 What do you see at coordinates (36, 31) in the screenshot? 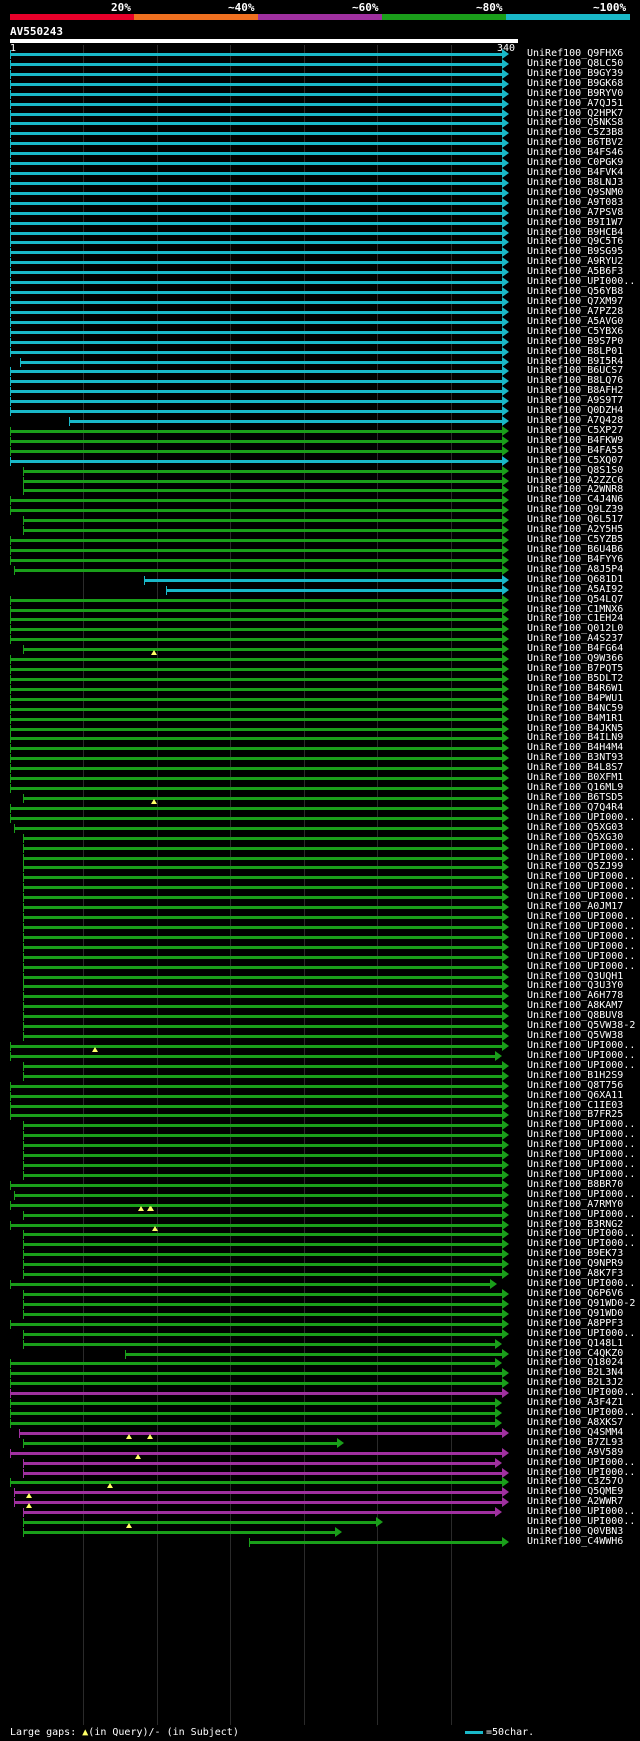
I see `query-name: AV550243` at bounding box center [36, 31].